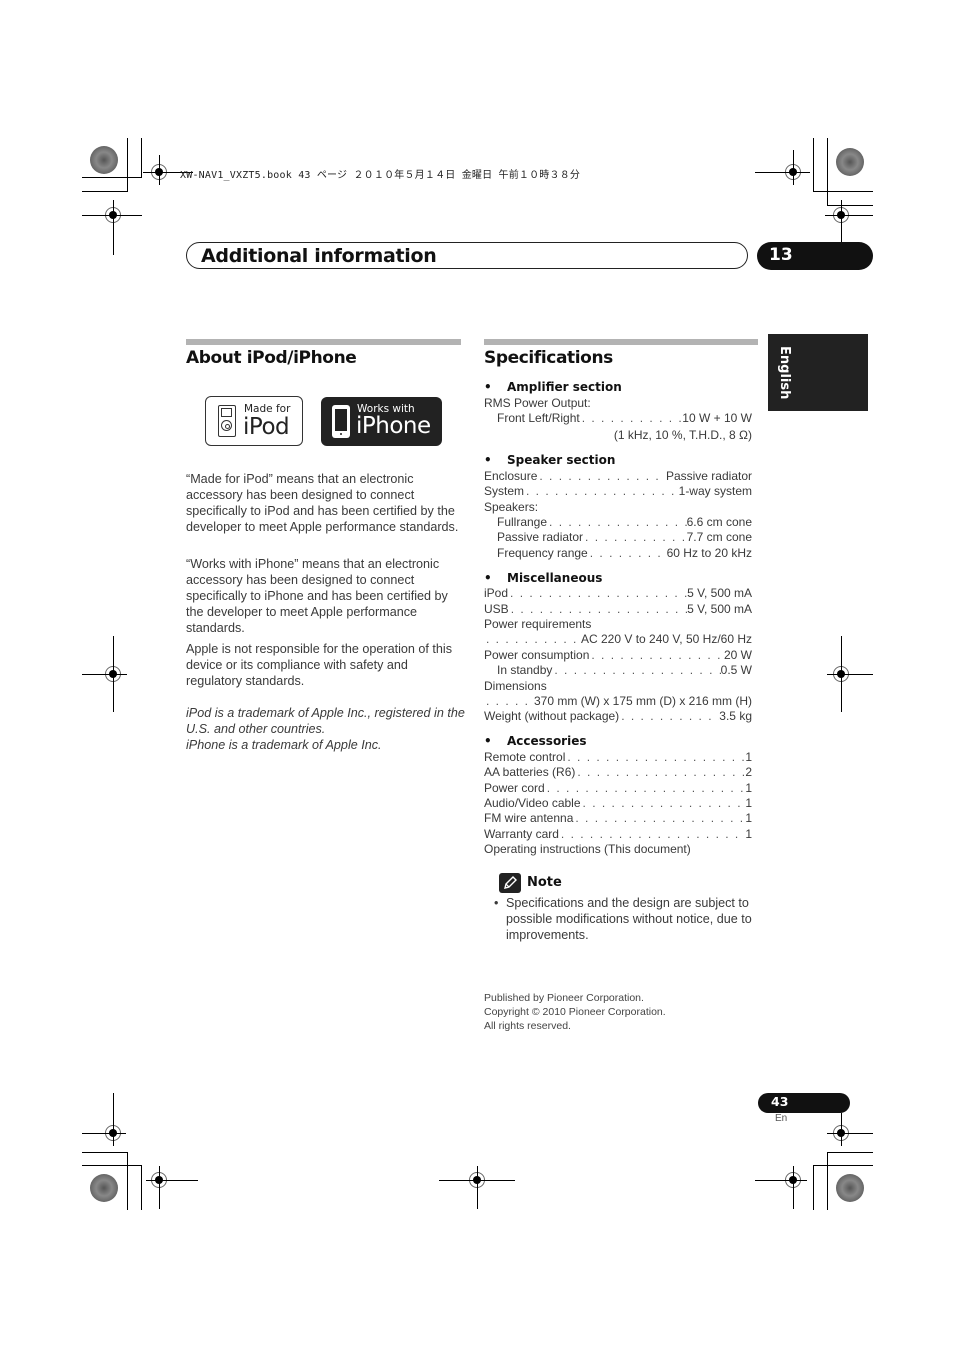 Image resolution: width=954 pixels, height=1350 pixels. What do you see at coordinates (708, 476) in the screenshot?
I see `spec-row-value: Passive radiator` at bounding box center [708, 476].